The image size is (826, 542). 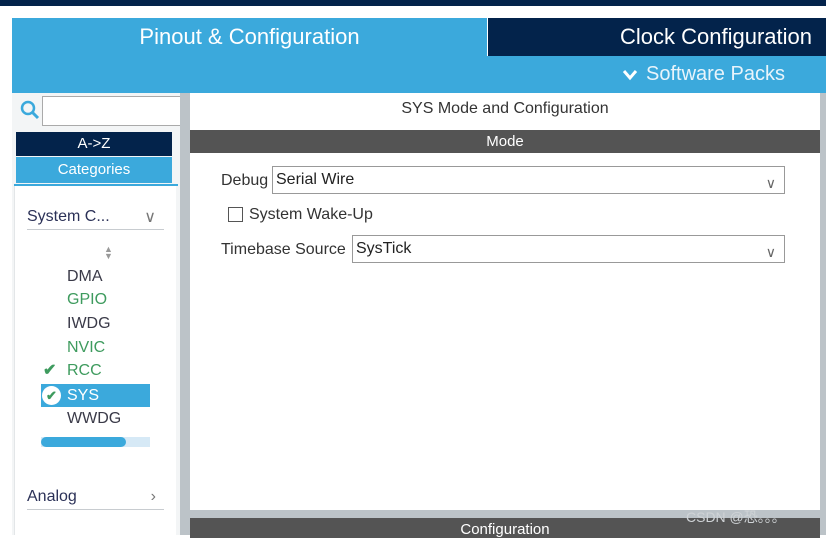 I want to click on software-packs-button: Software Packs, so click(x=703, y=74).